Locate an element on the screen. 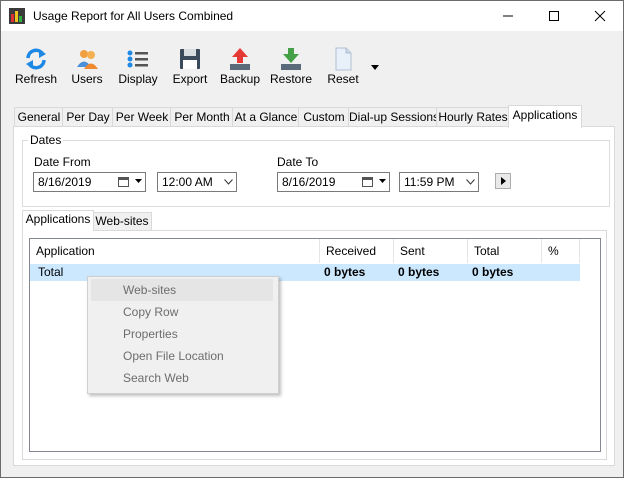 This screenshot has height=478, width=624. display-icon is located at coordinates (137, 59).